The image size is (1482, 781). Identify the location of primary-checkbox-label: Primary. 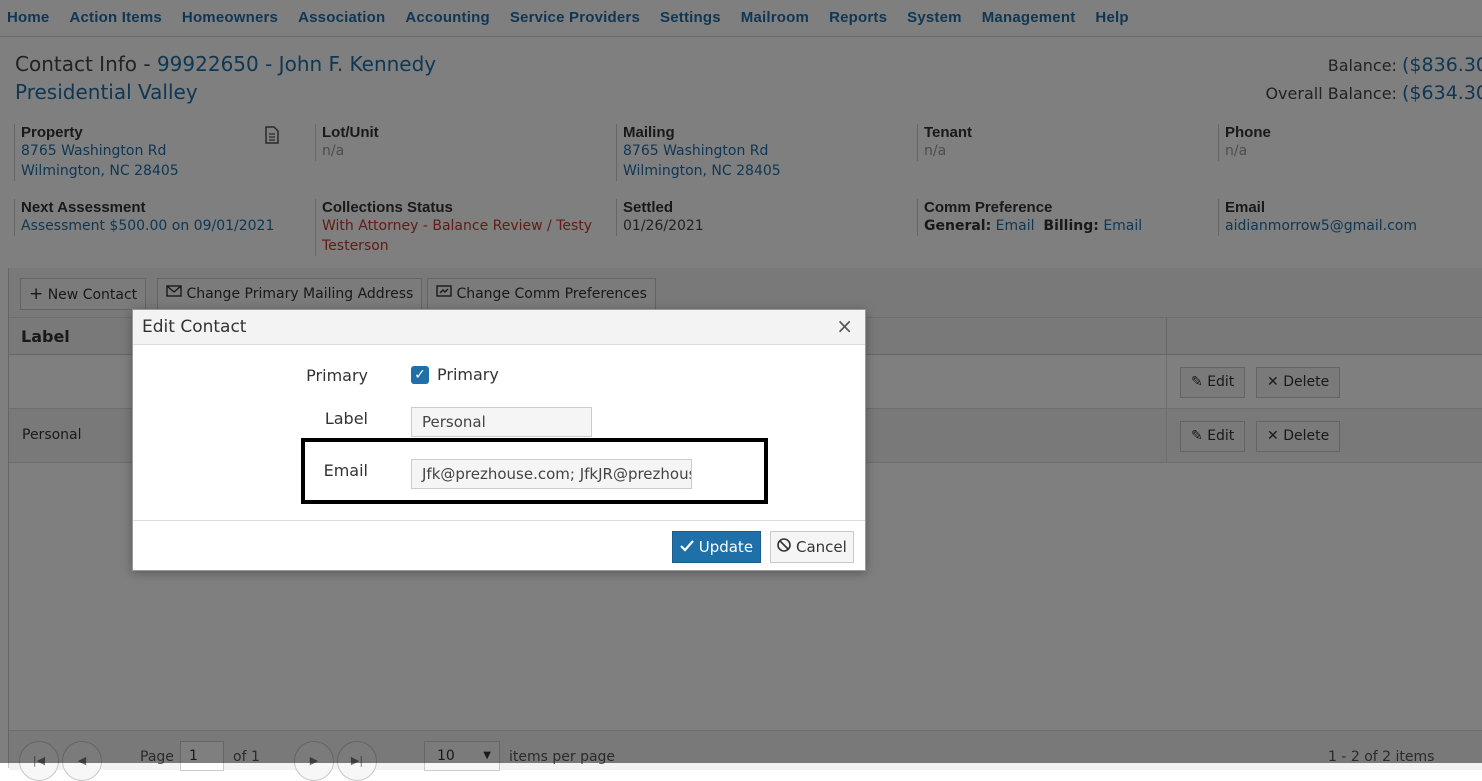
(468, 374).